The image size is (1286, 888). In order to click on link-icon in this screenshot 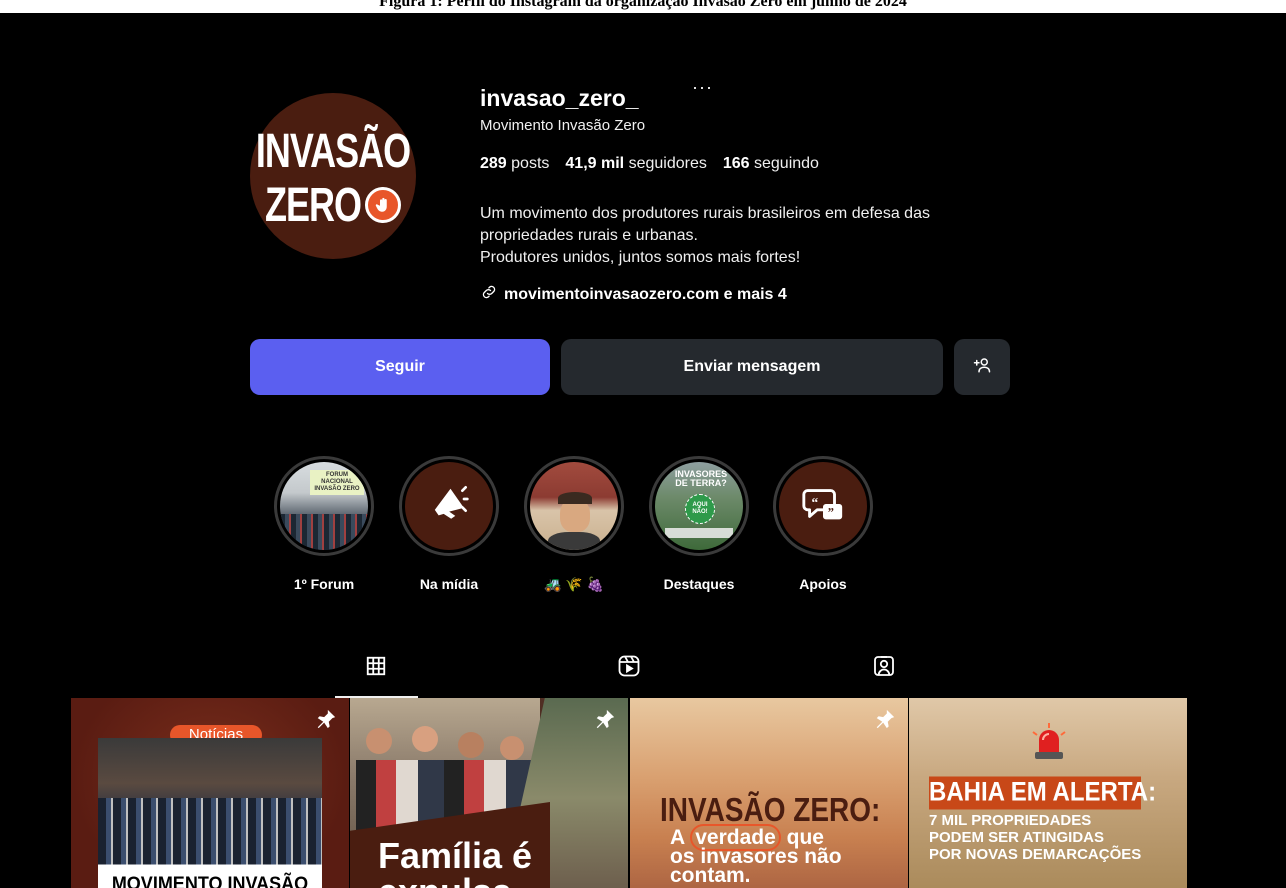, I will do `click(489, 294)`.